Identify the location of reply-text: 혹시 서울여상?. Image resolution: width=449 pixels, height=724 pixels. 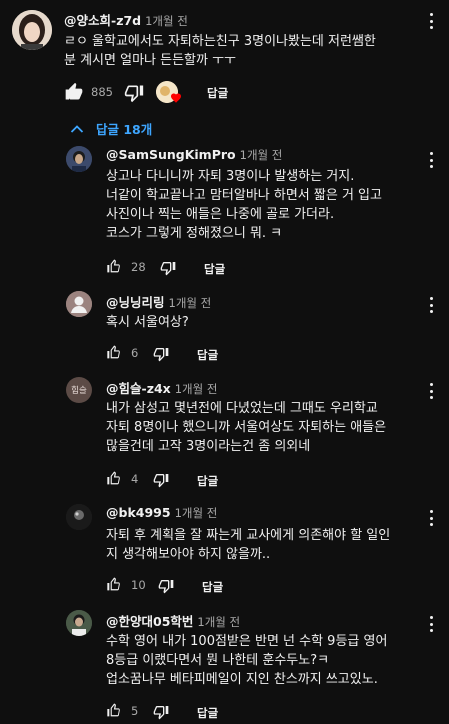
(147, 322).